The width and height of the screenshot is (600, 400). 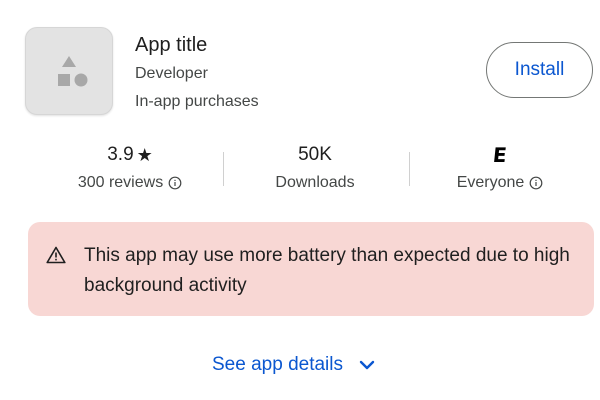 I want to click on rating-stat: 3.9 ★ 300 reviews, so click(x=130, y=168).